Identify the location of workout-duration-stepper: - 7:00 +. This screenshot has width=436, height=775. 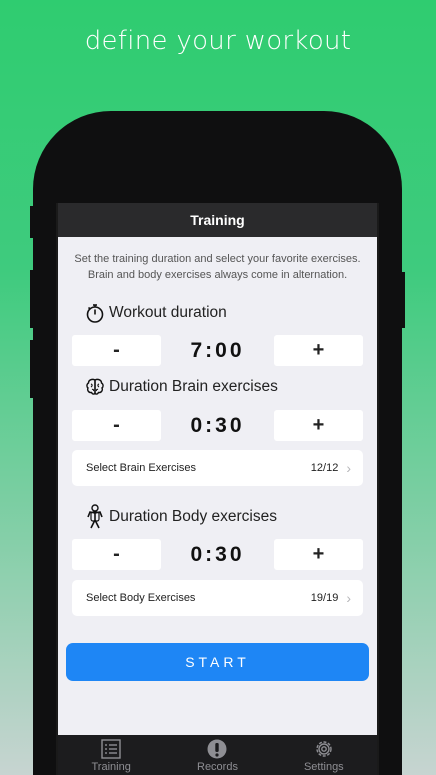
(217, 350).